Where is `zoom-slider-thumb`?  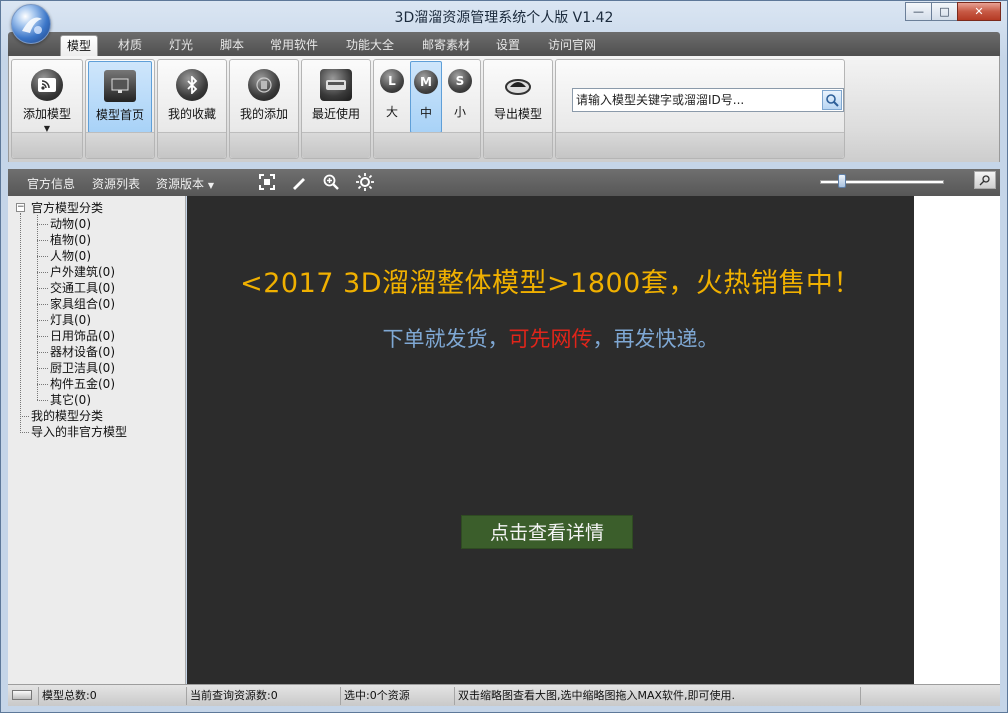
zoom-slider-thumb is located at coordinates (842, 181).